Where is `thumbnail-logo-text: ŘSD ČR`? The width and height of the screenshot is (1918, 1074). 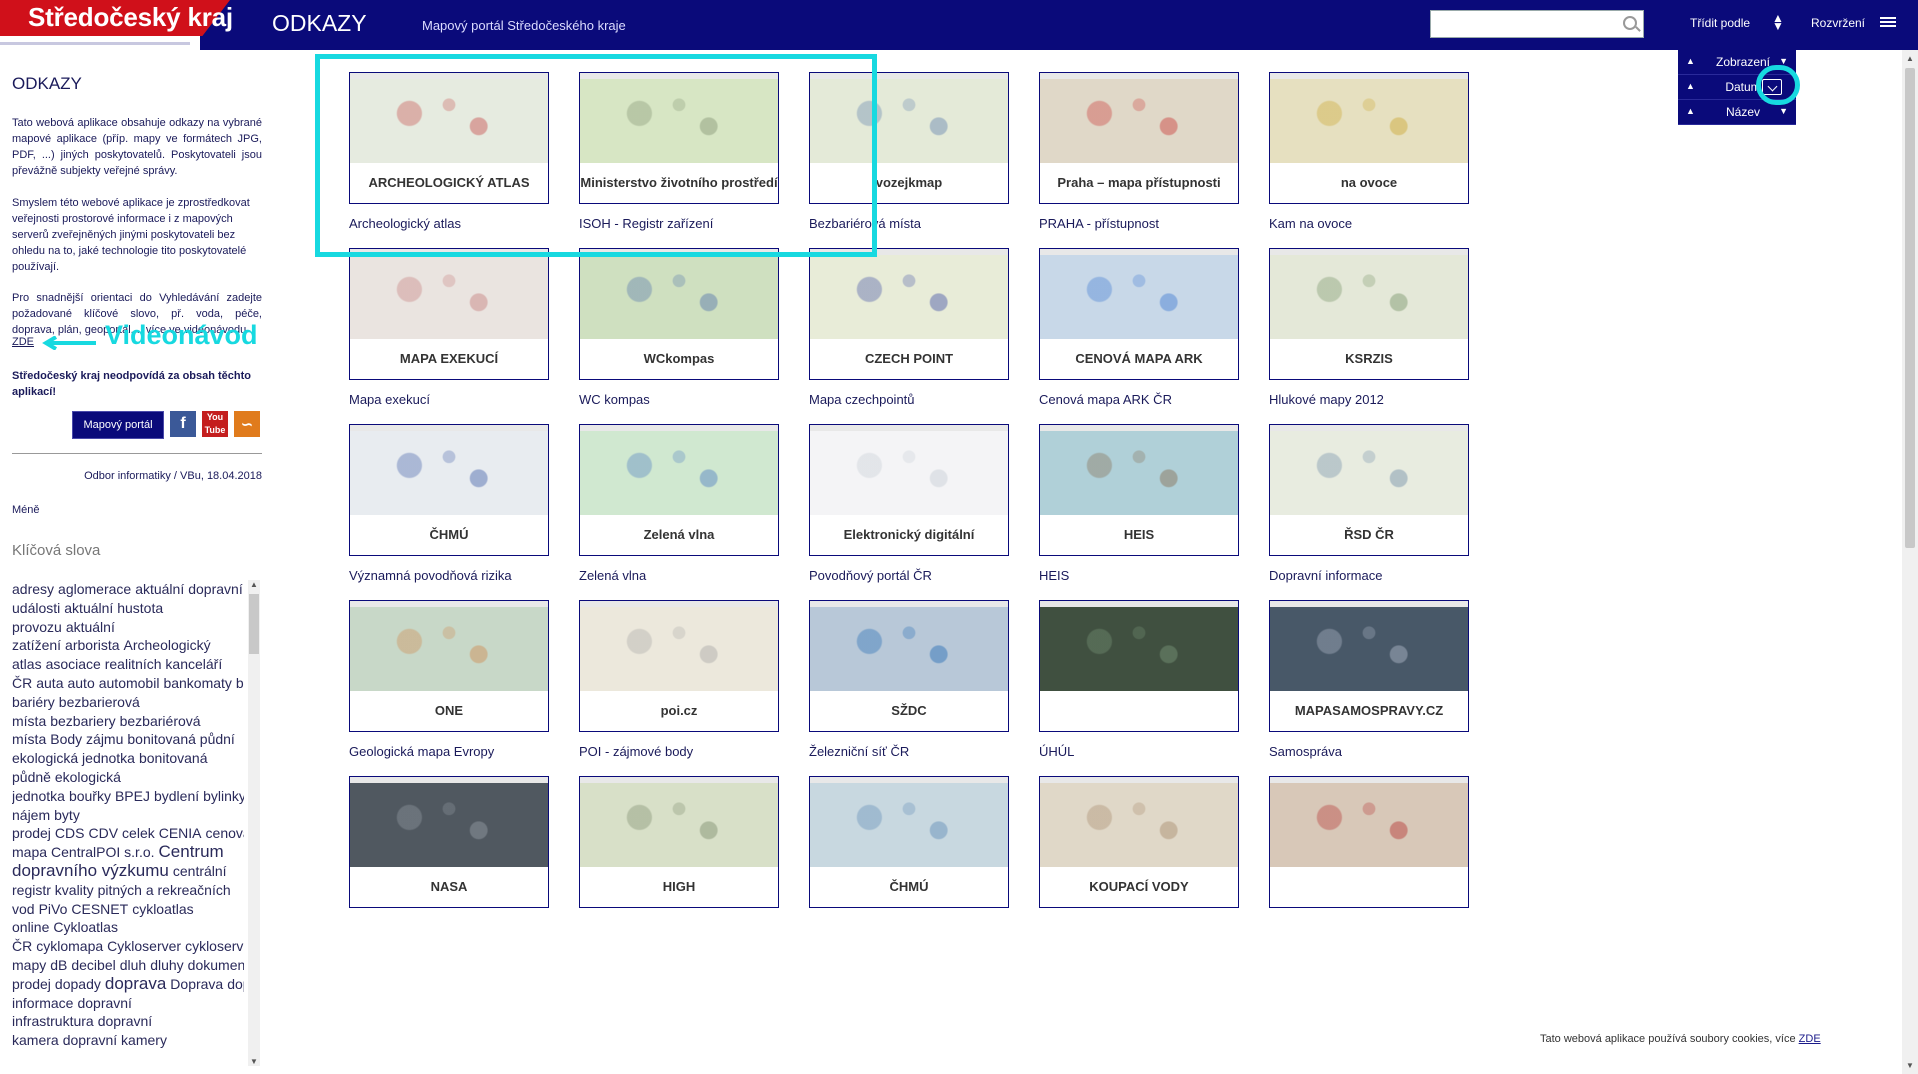
thumbnail-logo-text: ŘSD ČR is located at coordinates (1369, 535).